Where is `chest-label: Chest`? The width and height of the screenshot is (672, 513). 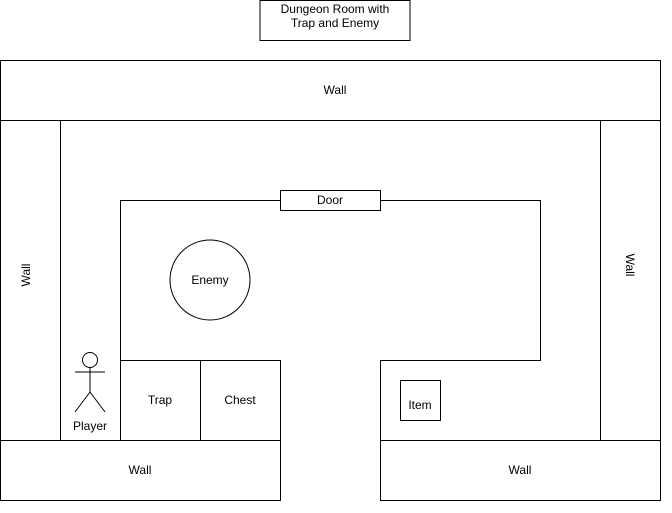 chest-label: Chest is located at coordinates (240, 400).